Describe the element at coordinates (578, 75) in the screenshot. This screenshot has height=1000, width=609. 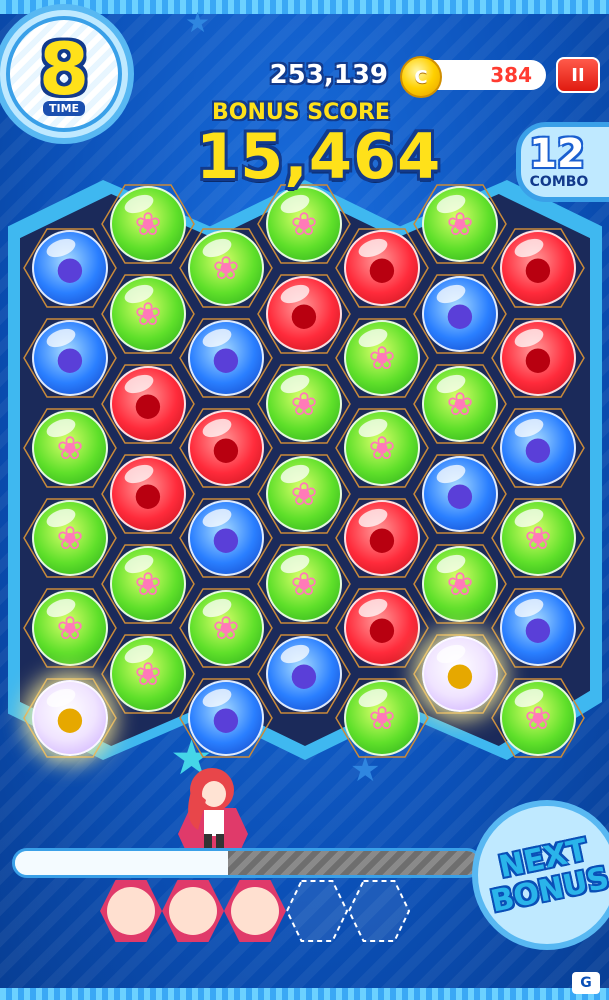
I see `pause-button: II` at that location.